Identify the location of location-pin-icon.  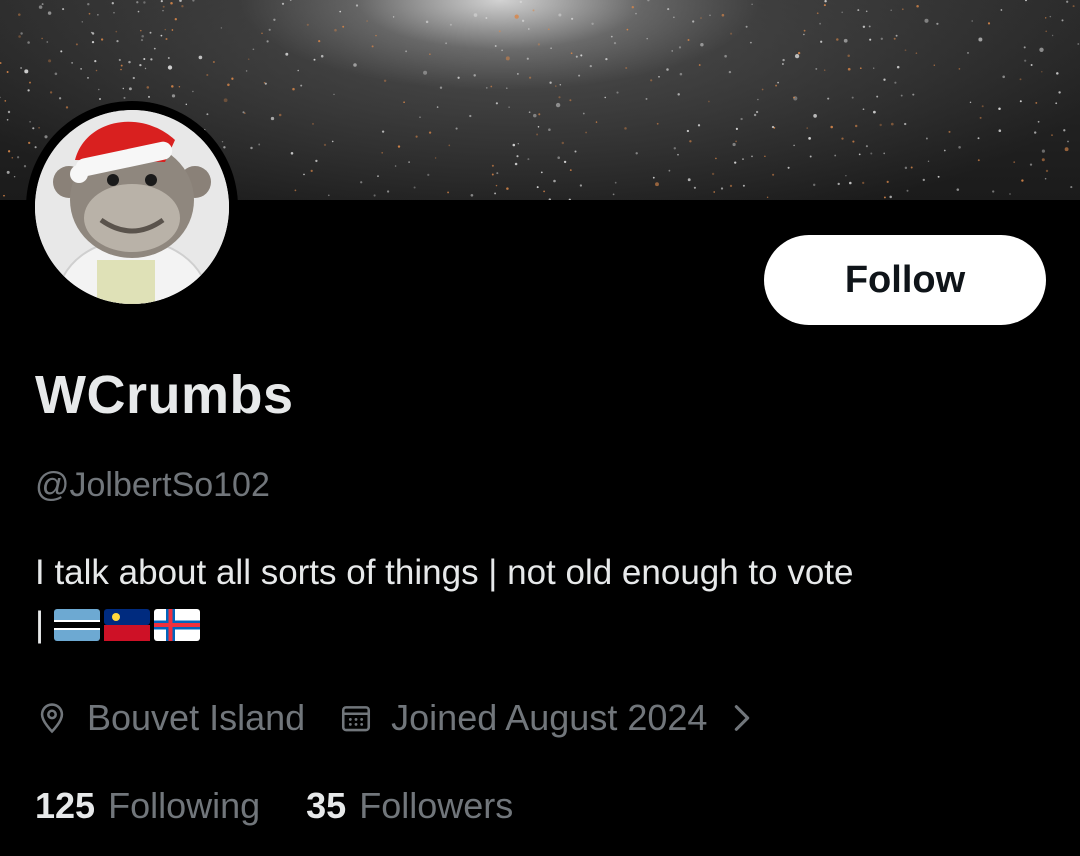
(52, 718).